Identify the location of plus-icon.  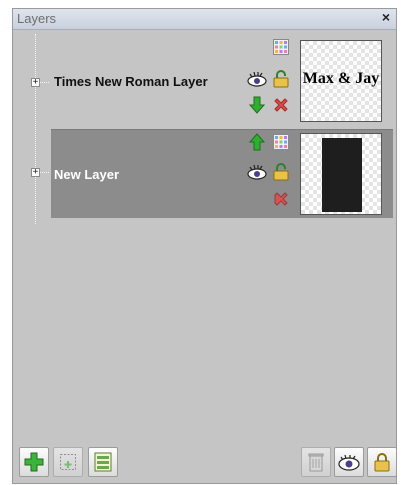
(34, 462).